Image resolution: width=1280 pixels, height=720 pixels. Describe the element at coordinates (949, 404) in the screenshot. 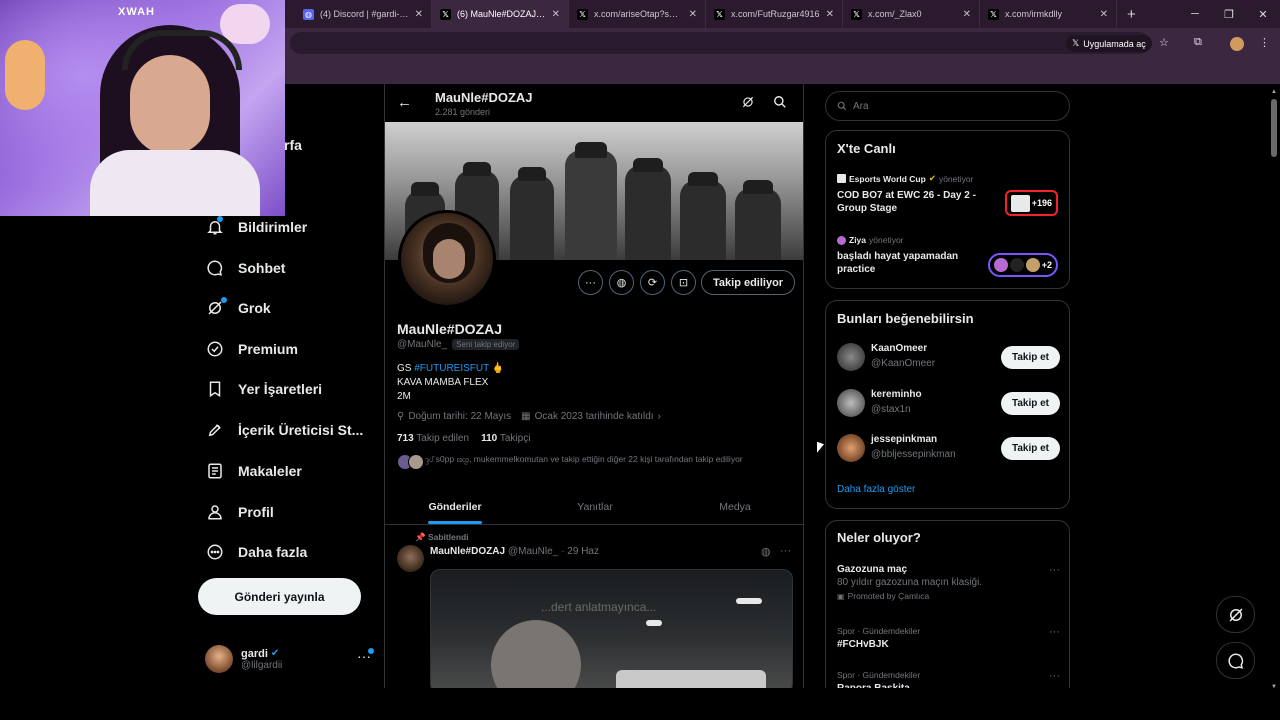

I see `suggested-user: kereminho @stax1n Takip et` at that location.